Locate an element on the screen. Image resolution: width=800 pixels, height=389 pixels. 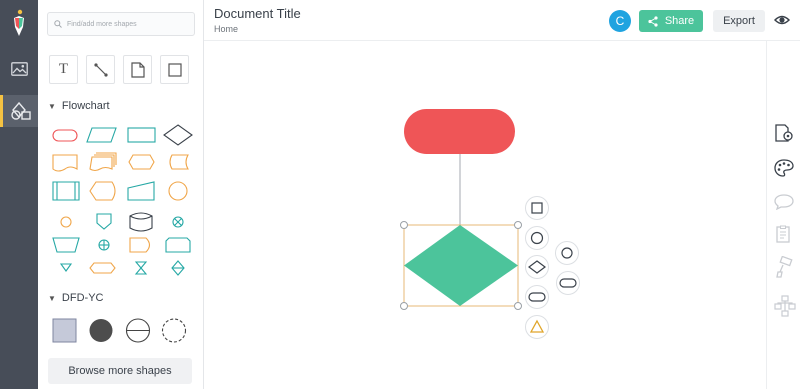
breadcrumb: Home is located at coordinates (226, 29).